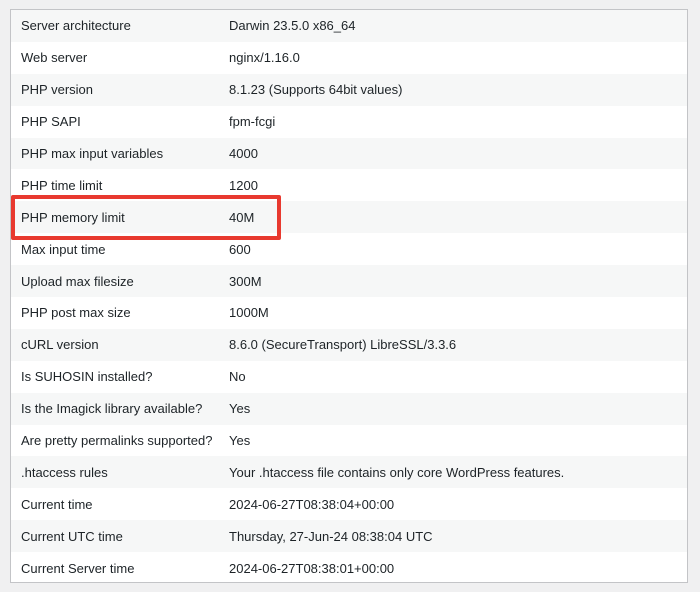 This screenshot has height=592, width=700. Describe the element at coordinates (237, 377) in the screenshot. I see `row-value: No` at that location.